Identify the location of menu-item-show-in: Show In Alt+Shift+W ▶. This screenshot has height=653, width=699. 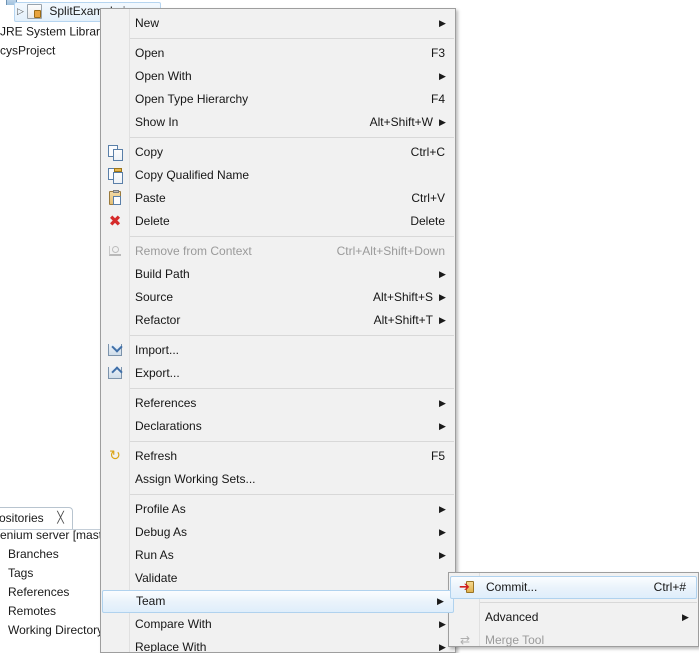
(278, 122).